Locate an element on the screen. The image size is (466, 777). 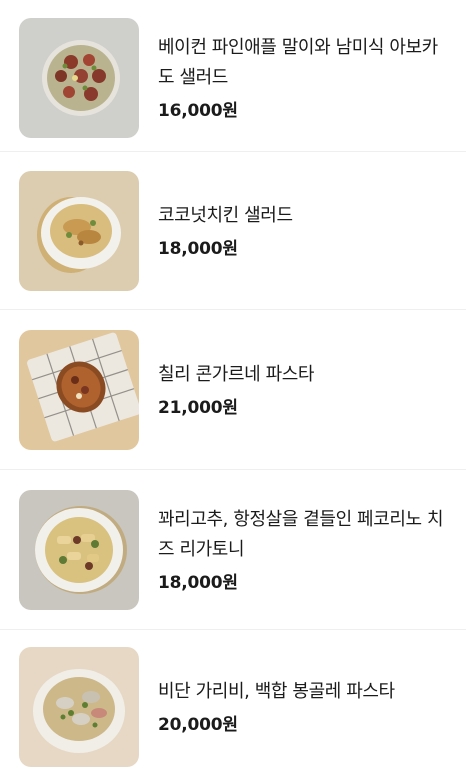
chili-con-carne-pasta-photo is located at coordinates (79, 389).